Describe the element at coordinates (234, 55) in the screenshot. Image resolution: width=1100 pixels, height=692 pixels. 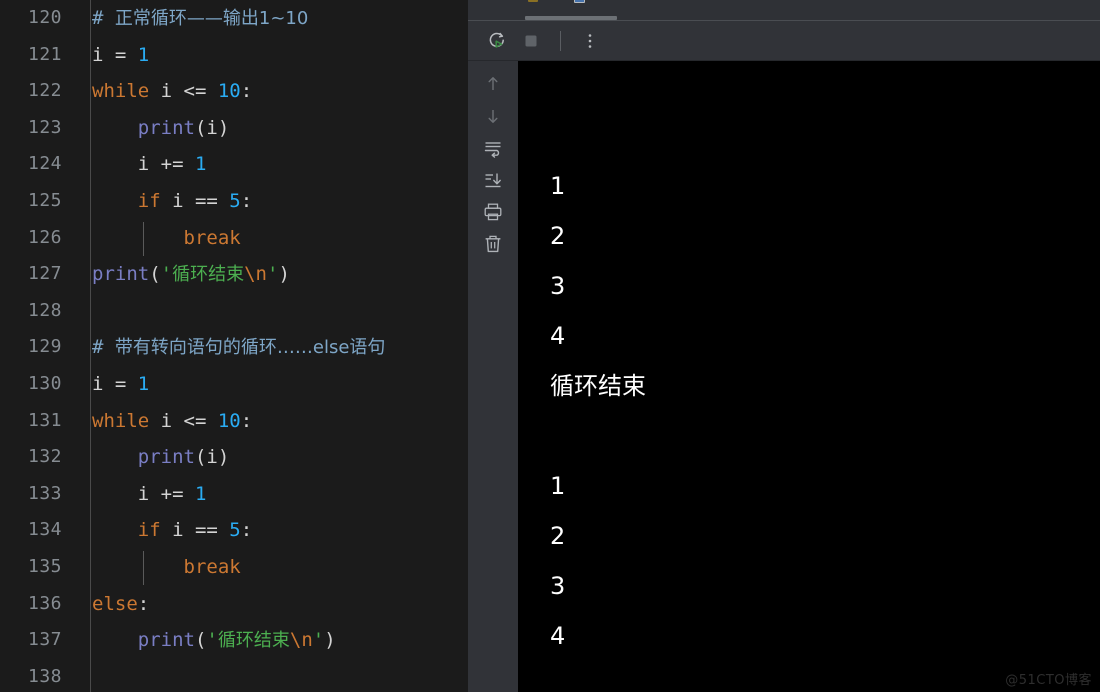
I see `code-line: 121 i = 1` at that location.